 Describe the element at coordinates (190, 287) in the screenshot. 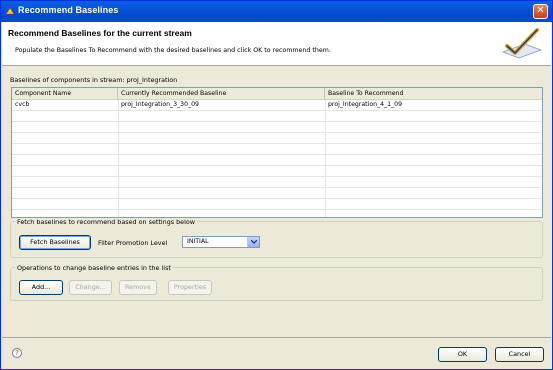

I see `properties-button: Properties` at that location.